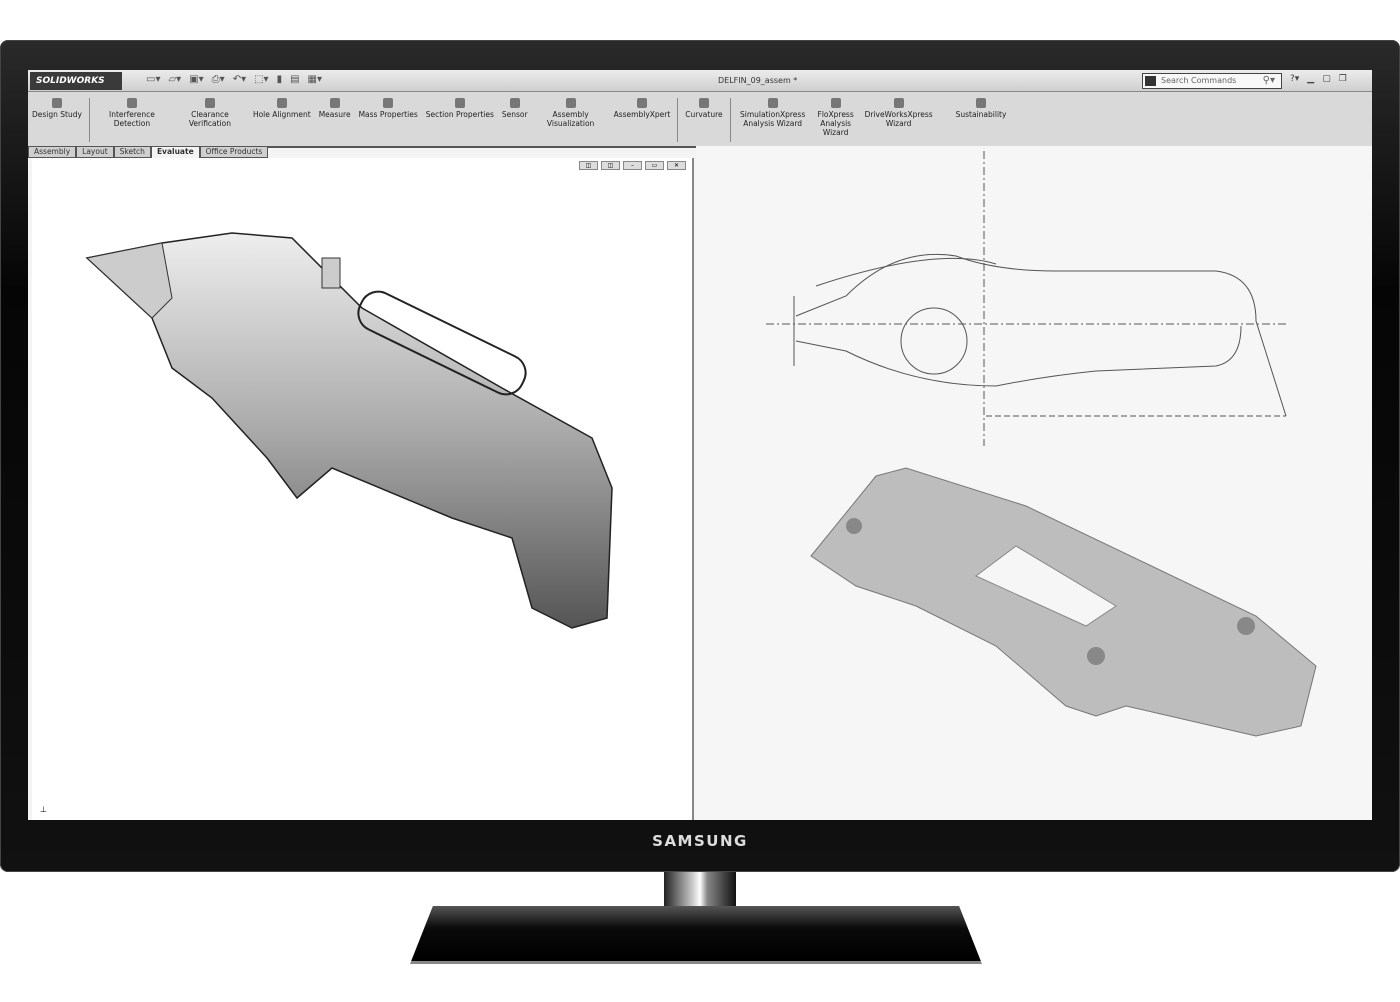 The image size is (1400, 1002). I want to click on search-icon: ⚲▾, so click(1269, 81).